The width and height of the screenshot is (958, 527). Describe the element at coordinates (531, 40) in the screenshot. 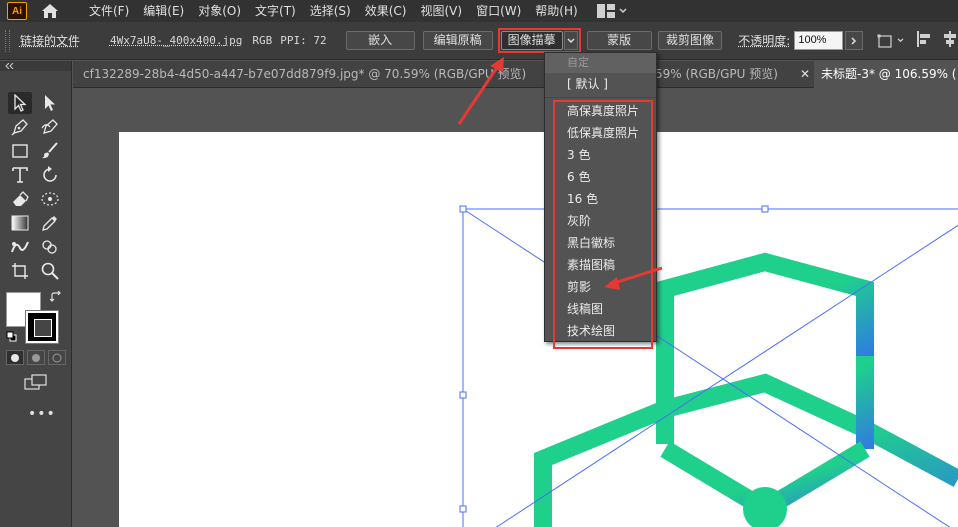

I see `image-trace-button: 图像描摹` at that location.